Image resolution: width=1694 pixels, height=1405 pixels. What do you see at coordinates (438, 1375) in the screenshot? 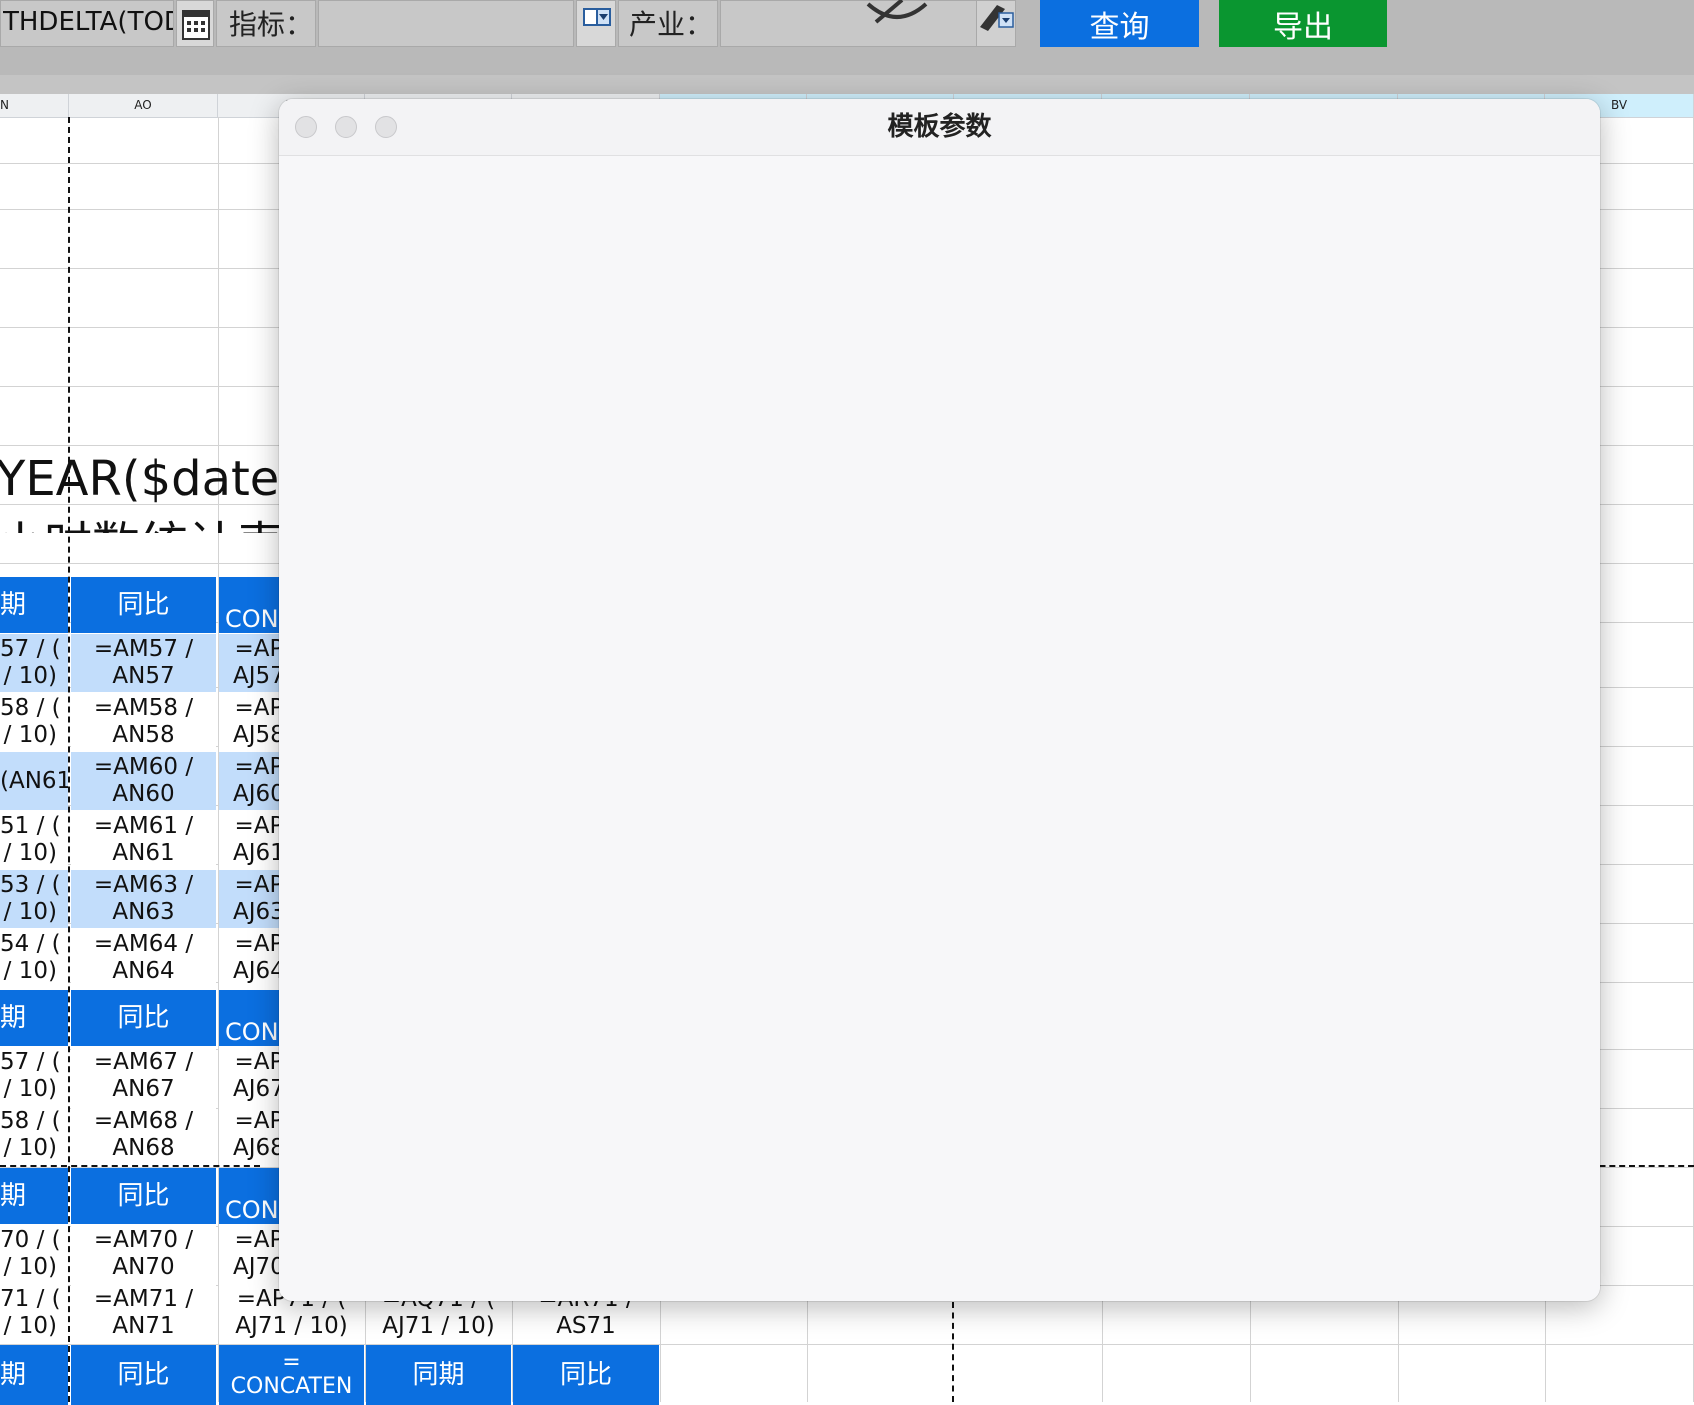
I see `header-cell-same-period: 同期` at bounding box center [438, 1375].